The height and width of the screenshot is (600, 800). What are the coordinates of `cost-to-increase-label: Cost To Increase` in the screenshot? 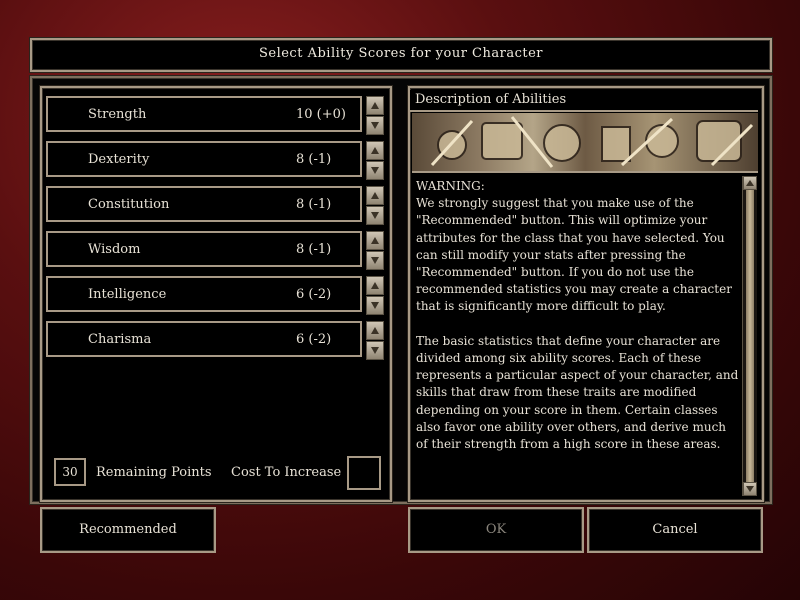 It's located at (286, 472).